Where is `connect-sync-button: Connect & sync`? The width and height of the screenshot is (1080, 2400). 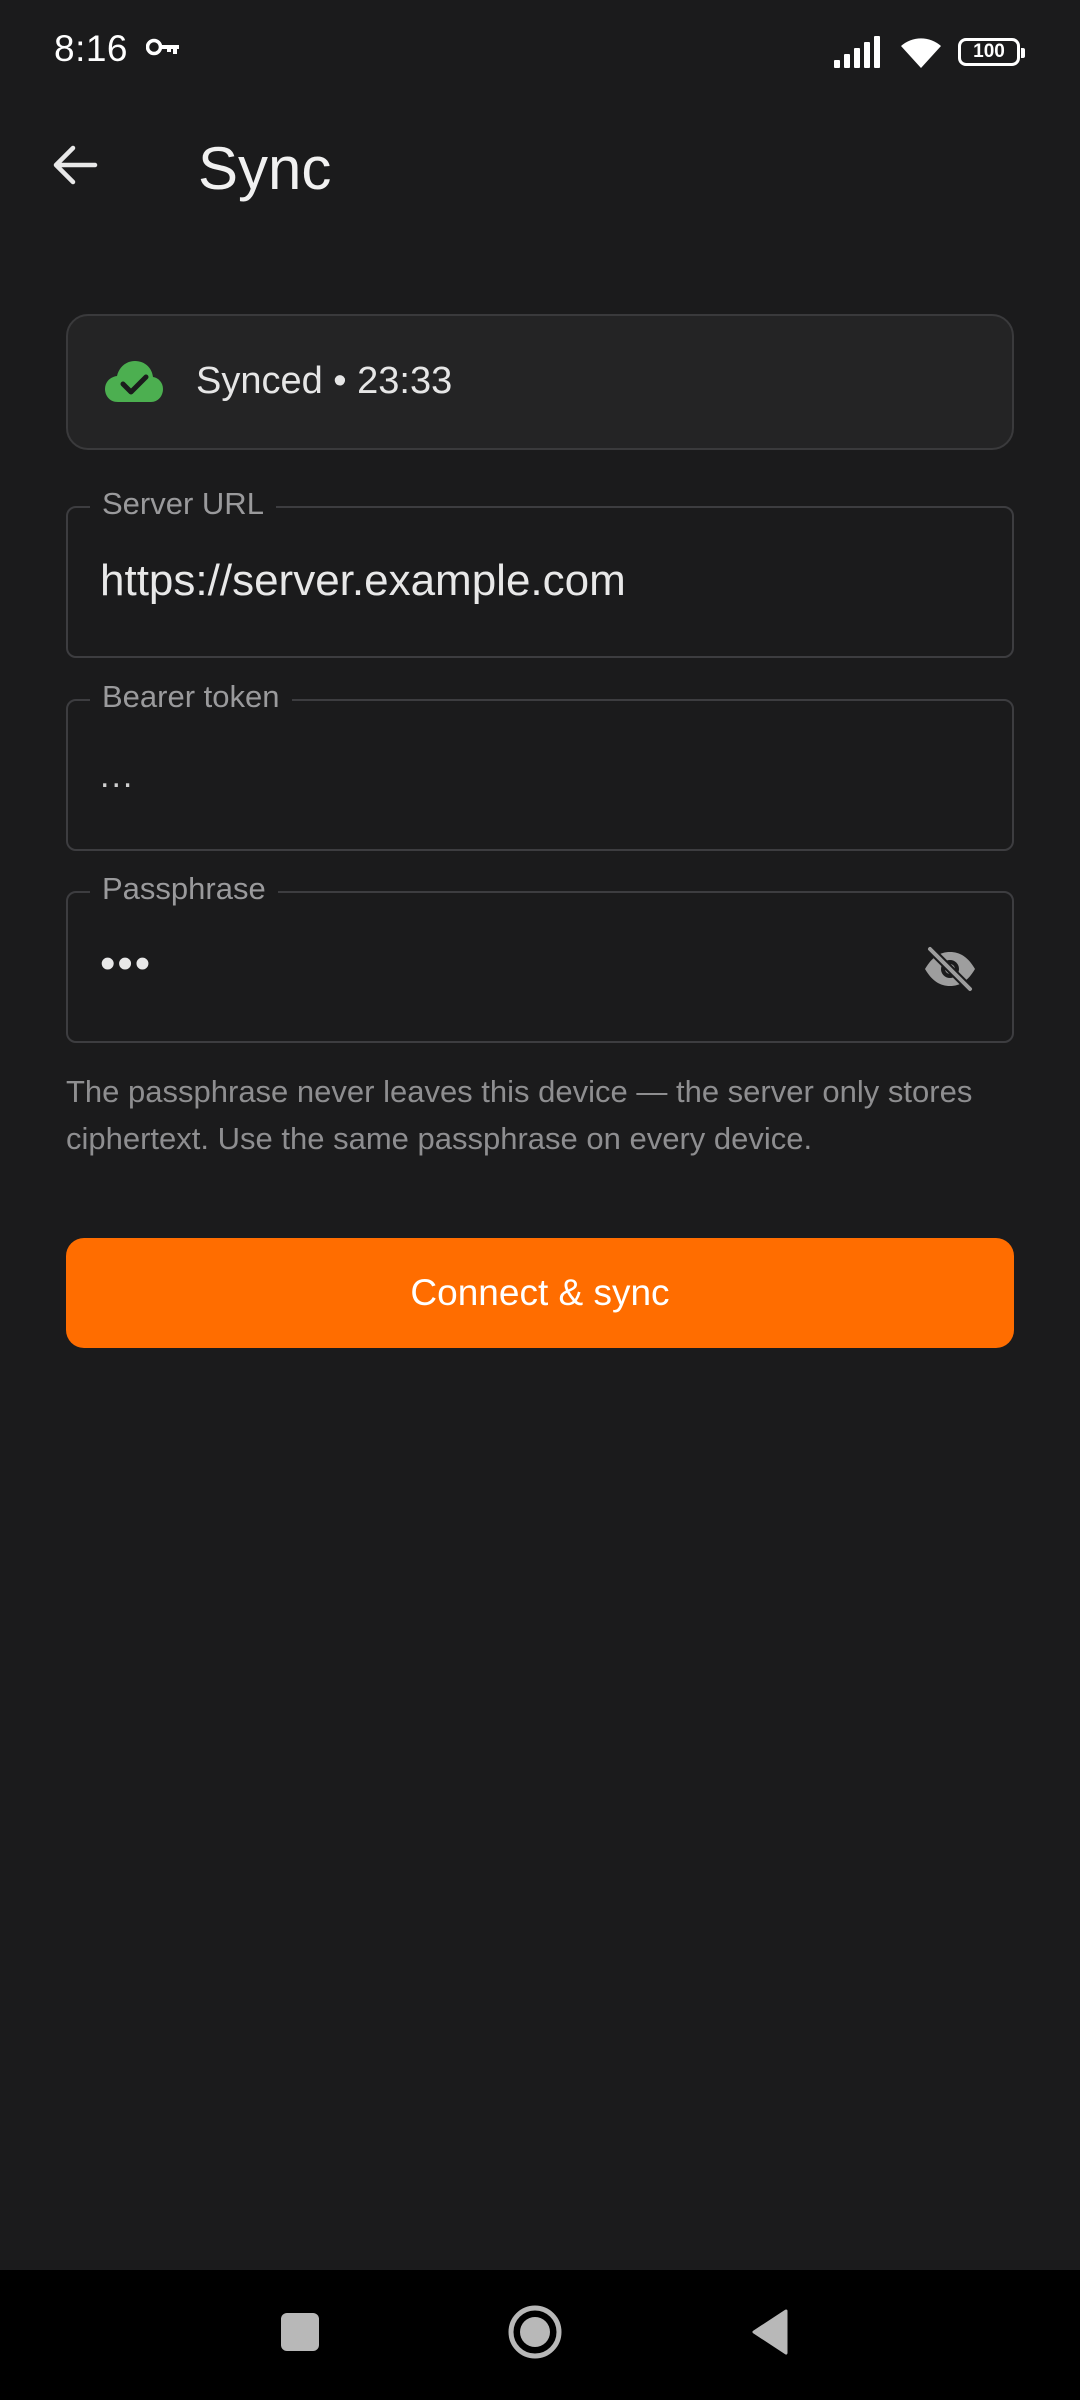
connect-sync-button: Connect & sync is located at coordinates (540, 1293).